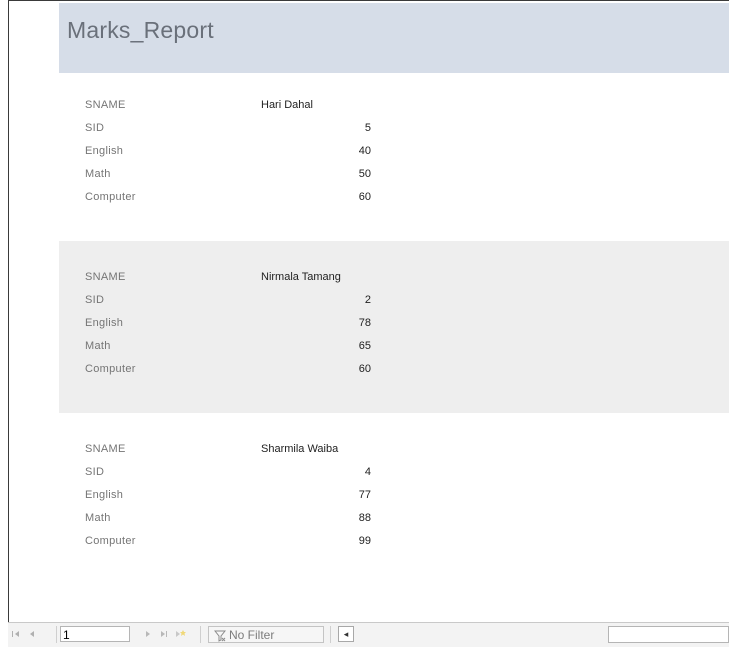 Image resolution: width=729 pixels, height=647 pixels. What do you see at coordinates (394, 175) in the screenshot?
I see `field-row: Math 50` at bounding box center [394, 175].